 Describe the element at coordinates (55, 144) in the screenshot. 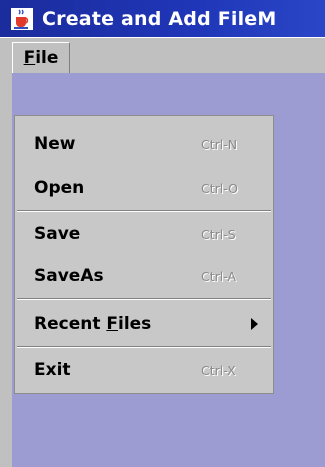

I see `menu-item-new-label: New` at that location.